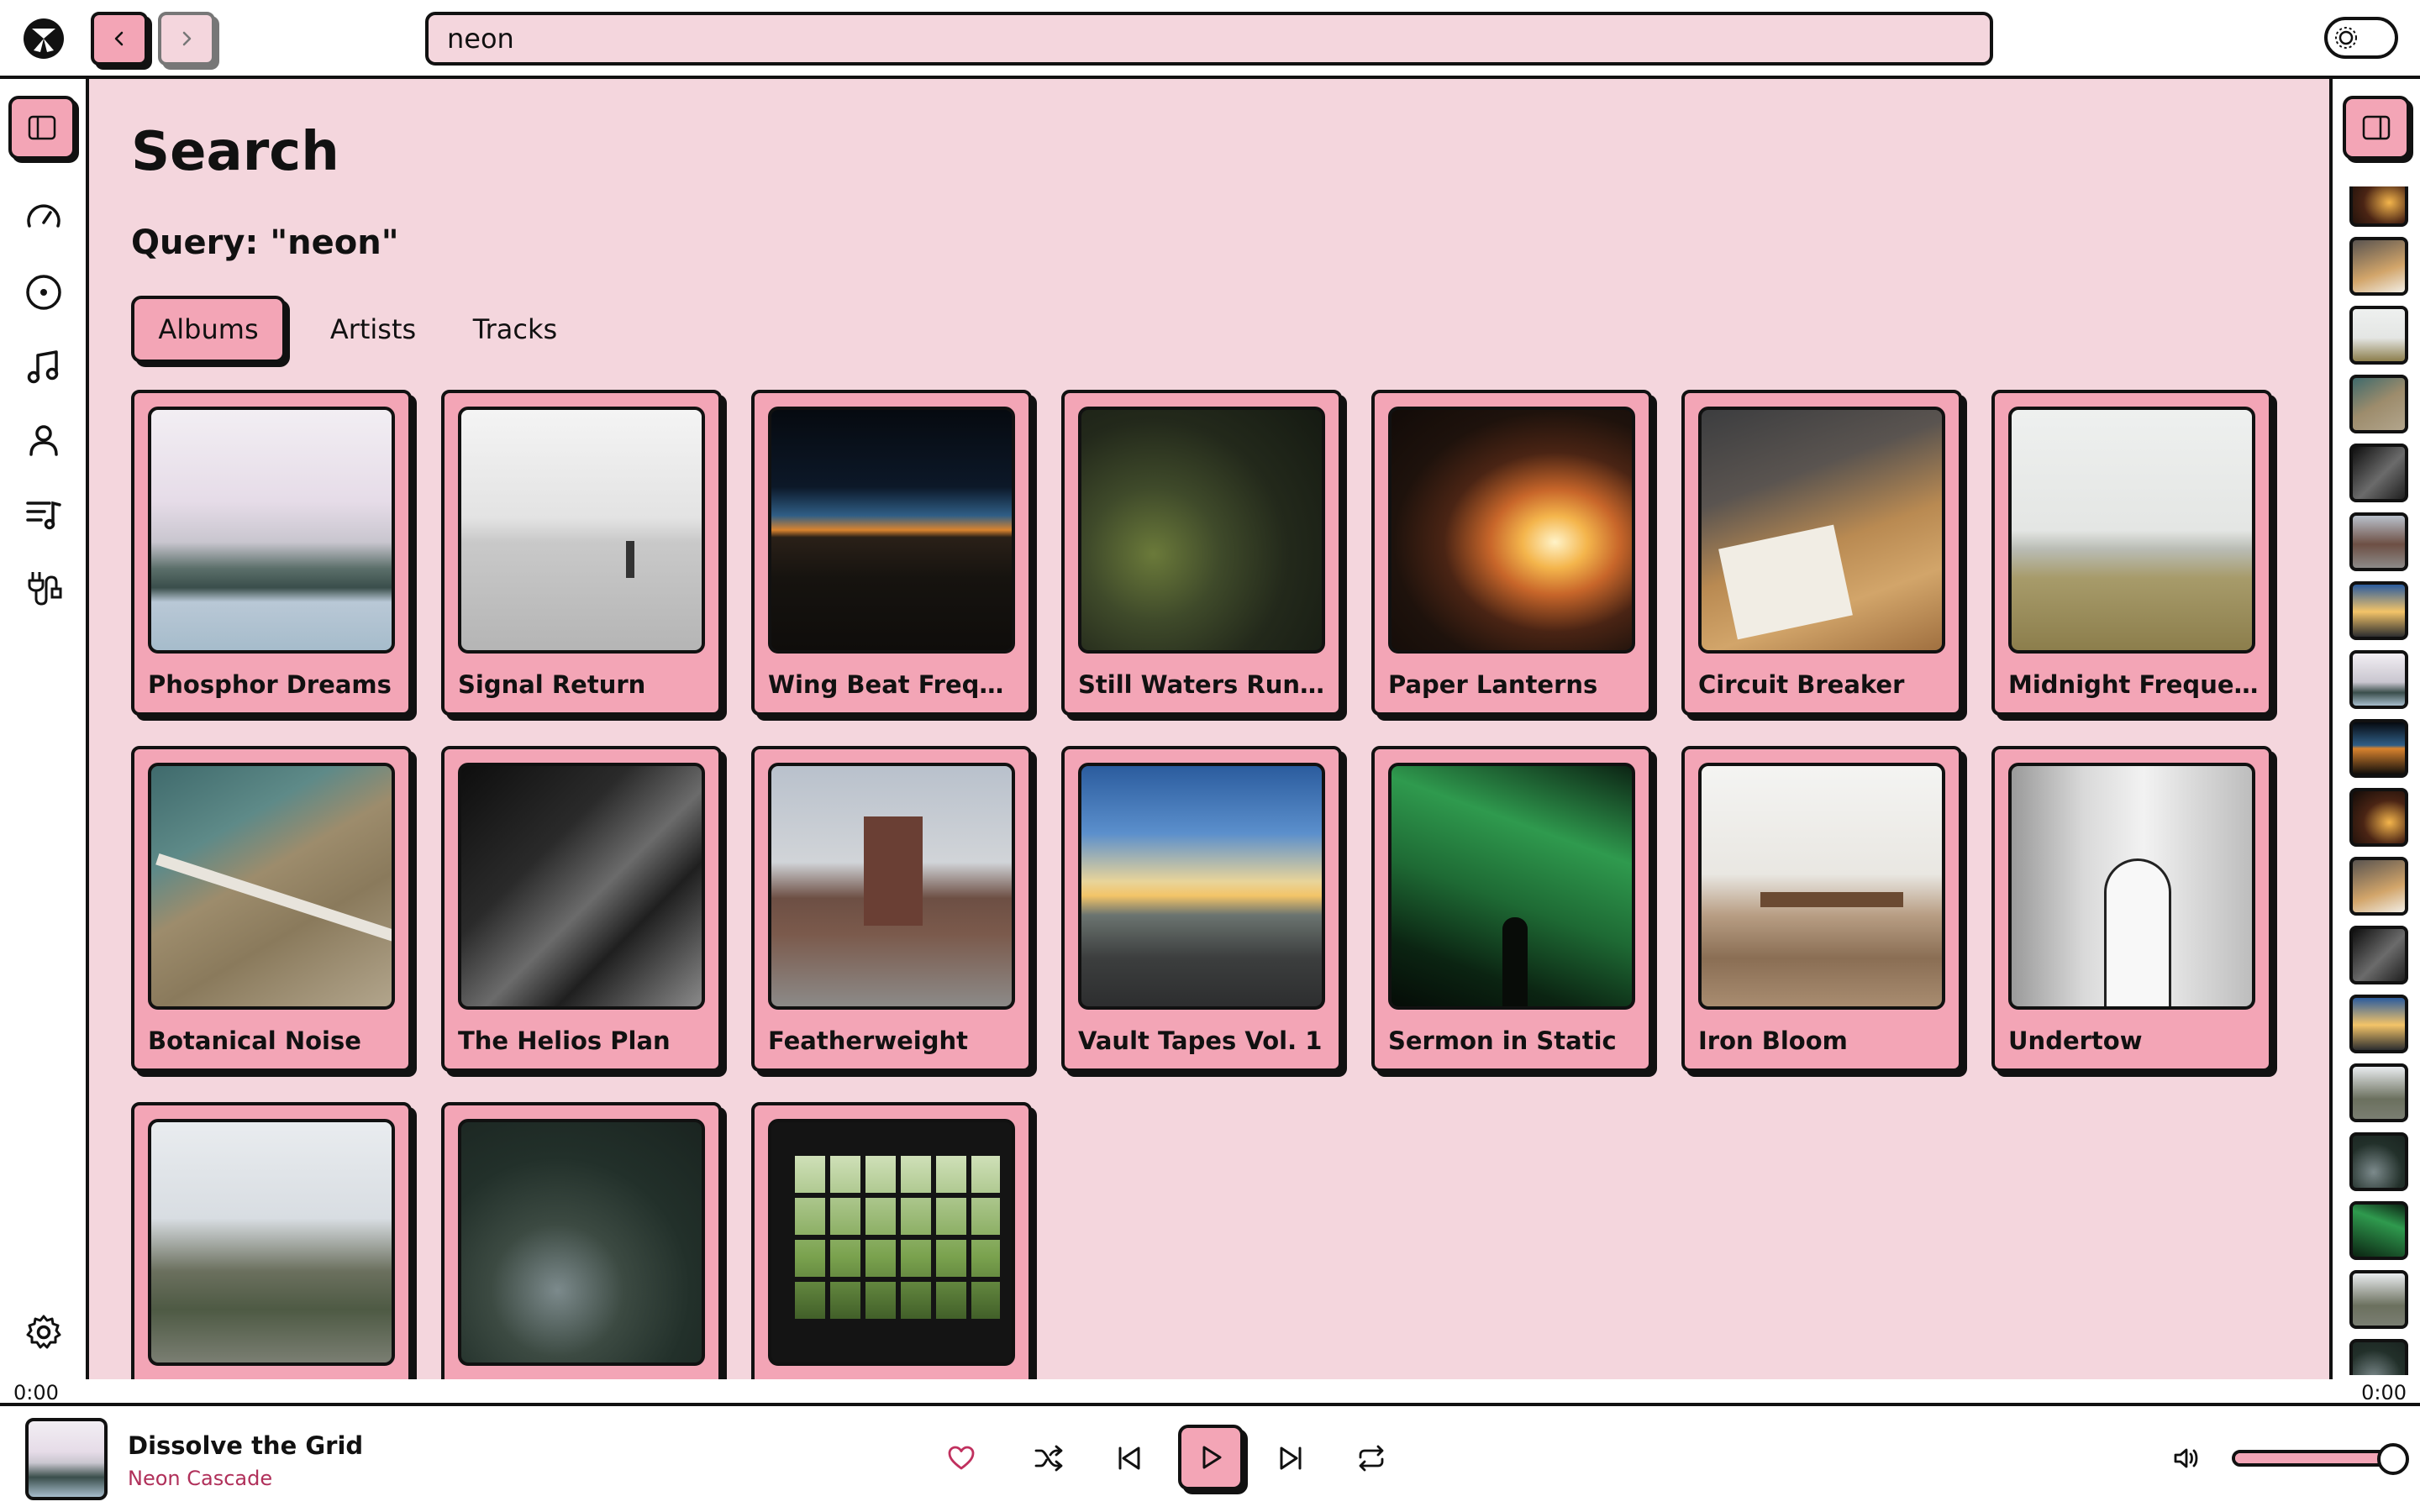  I want to click on volume-handle, so click(2393, 1459).